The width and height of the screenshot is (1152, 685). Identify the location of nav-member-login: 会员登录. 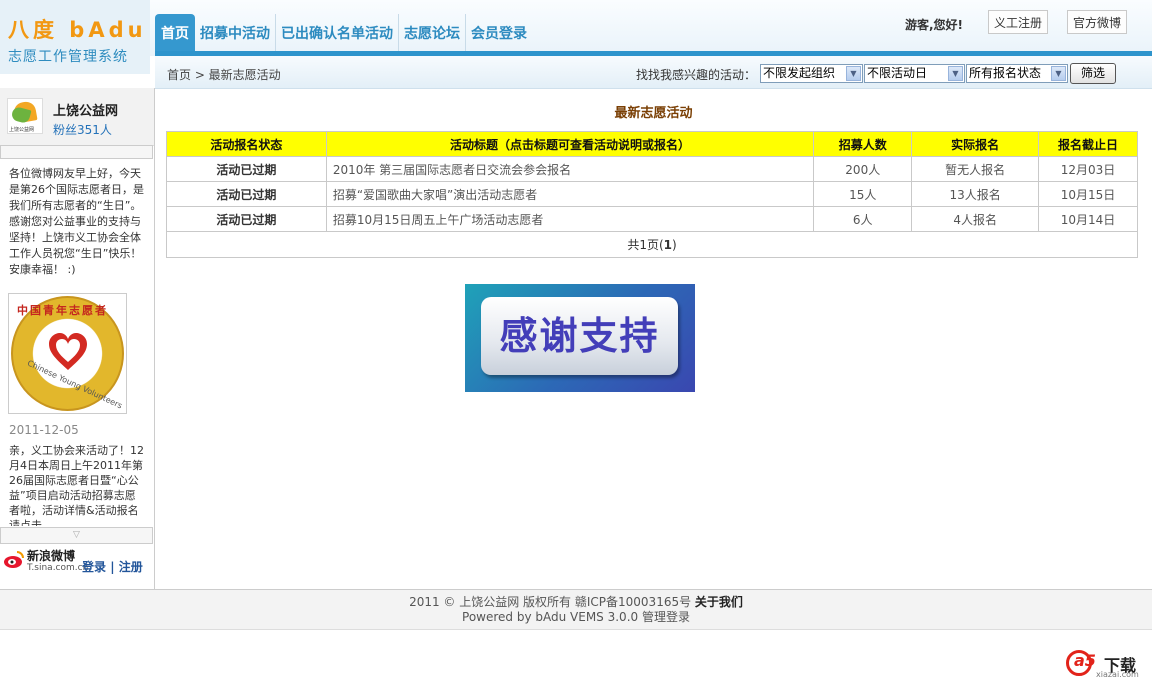
(499, 33).